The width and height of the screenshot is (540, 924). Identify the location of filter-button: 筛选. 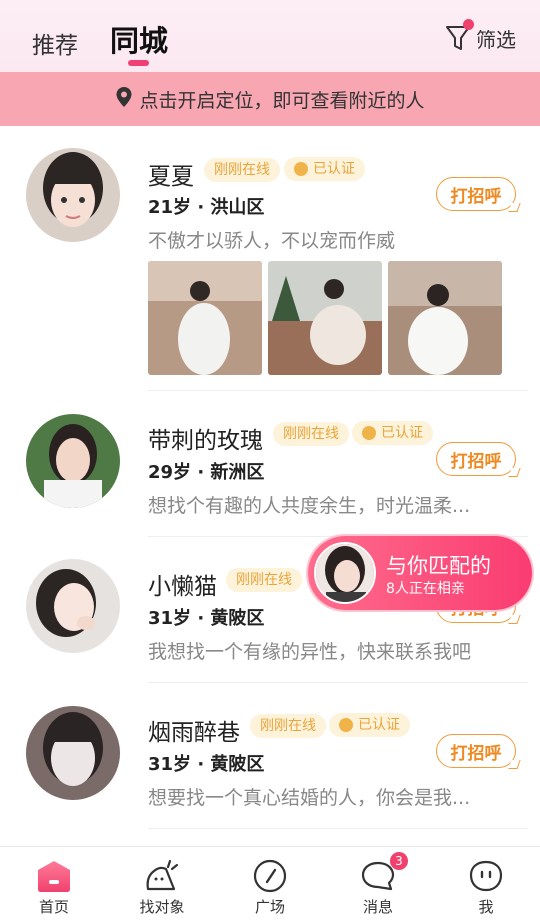
(480, 36).